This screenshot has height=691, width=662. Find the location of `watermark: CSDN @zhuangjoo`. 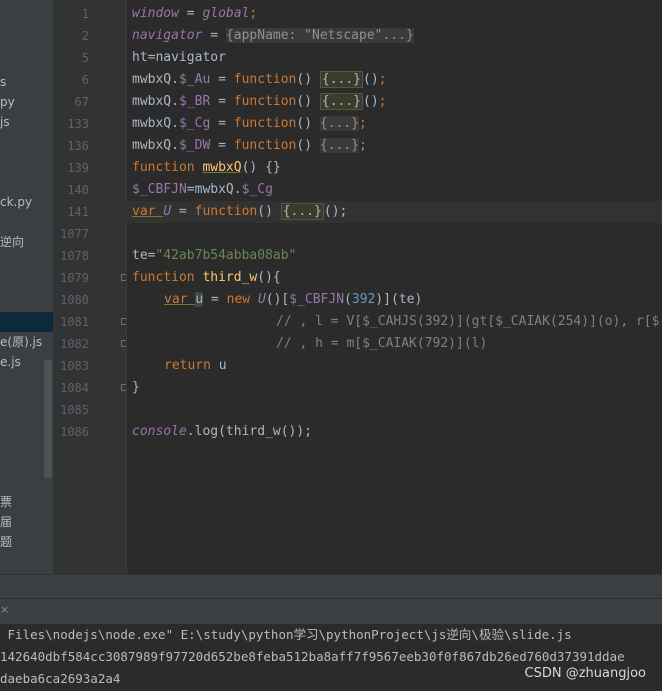

watermark: CSDN @zhuangjoo is located at coordinates (585, 673).